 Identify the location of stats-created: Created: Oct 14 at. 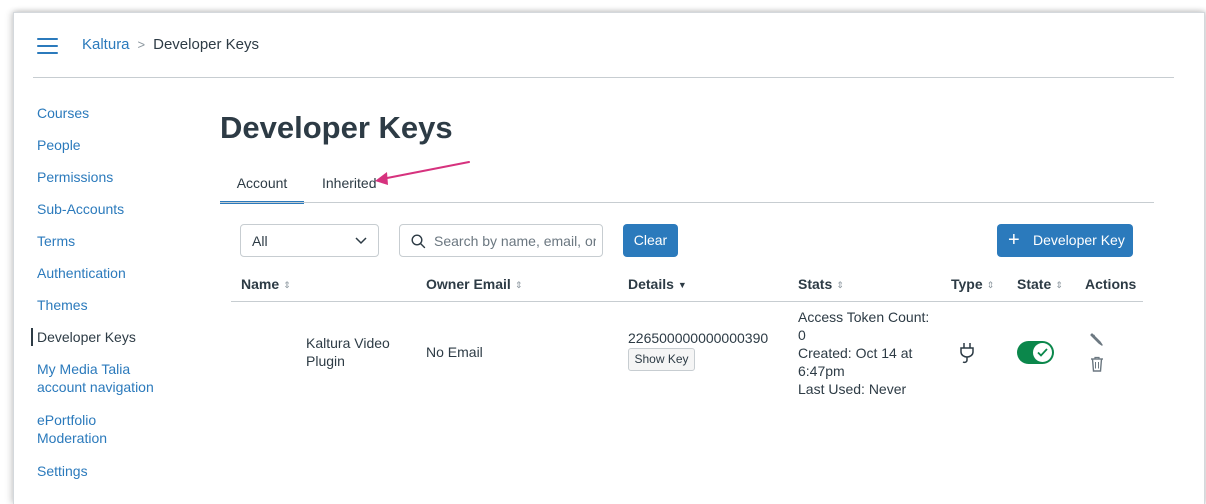
(855, 353).